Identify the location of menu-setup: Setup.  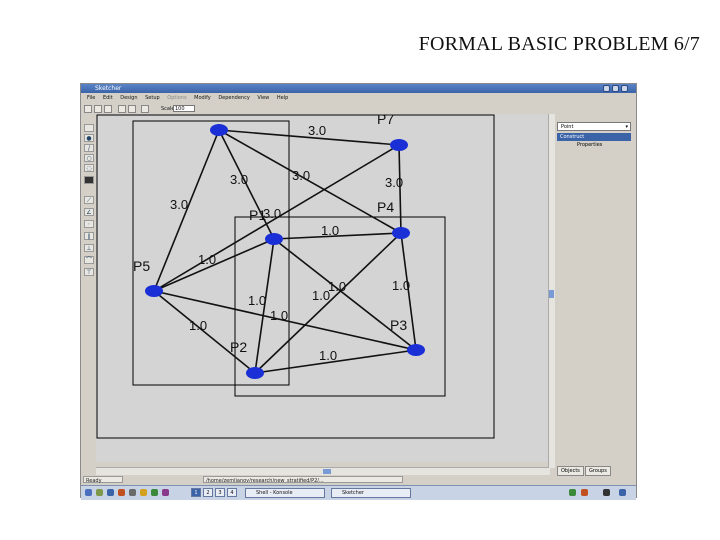
(152, 98).